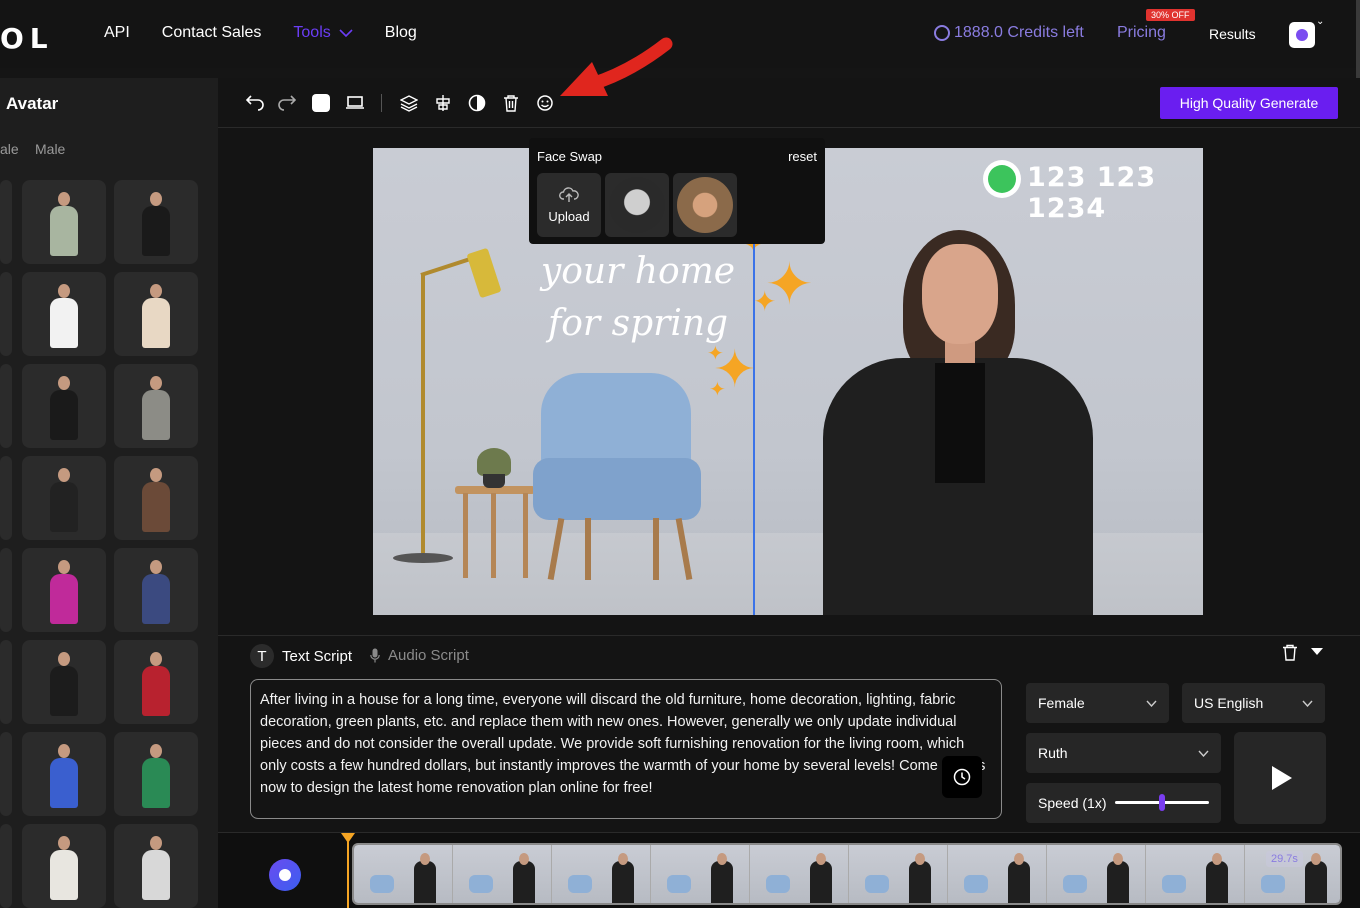 The image size is (1360, 908). What do you see at coordinates (511, 103) in the screenshot?
I see `delete-icon` at bounding box center [511, 103].